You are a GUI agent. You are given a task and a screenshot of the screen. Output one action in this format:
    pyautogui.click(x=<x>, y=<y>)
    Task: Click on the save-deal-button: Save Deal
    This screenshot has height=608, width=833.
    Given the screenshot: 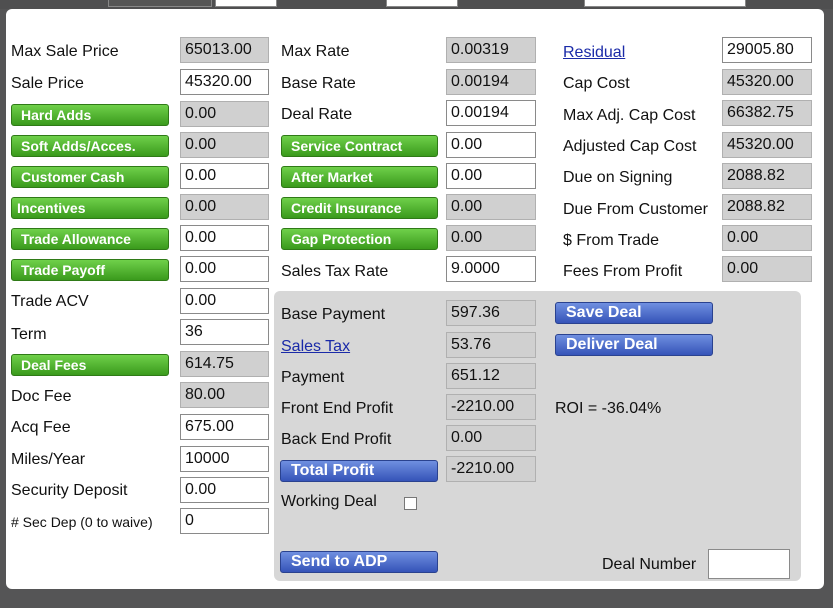 What is the action you would take?
    pyautogui.click(x=634, y=313)
    